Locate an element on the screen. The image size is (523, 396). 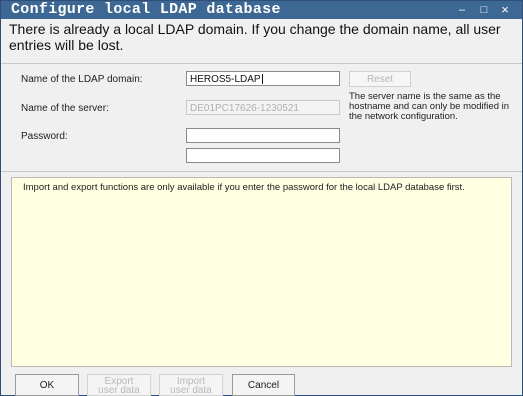
title-bar: Configure local LDAP database – □ × is located at coordinates (261, 10).